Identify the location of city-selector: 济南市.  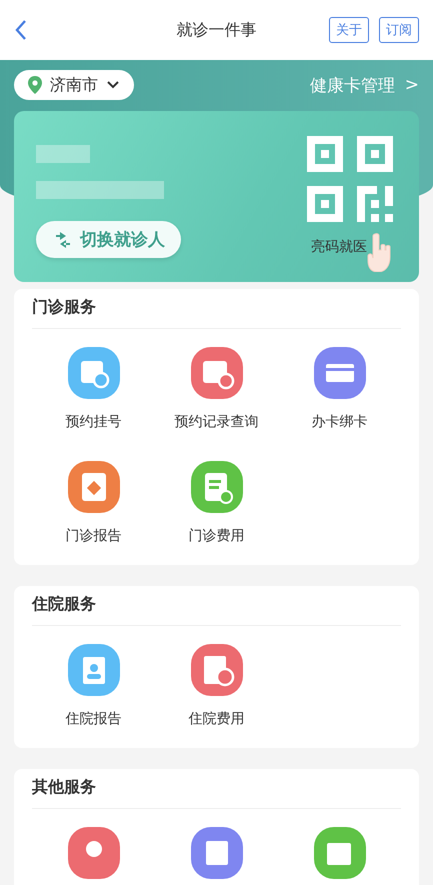
(74, 85).